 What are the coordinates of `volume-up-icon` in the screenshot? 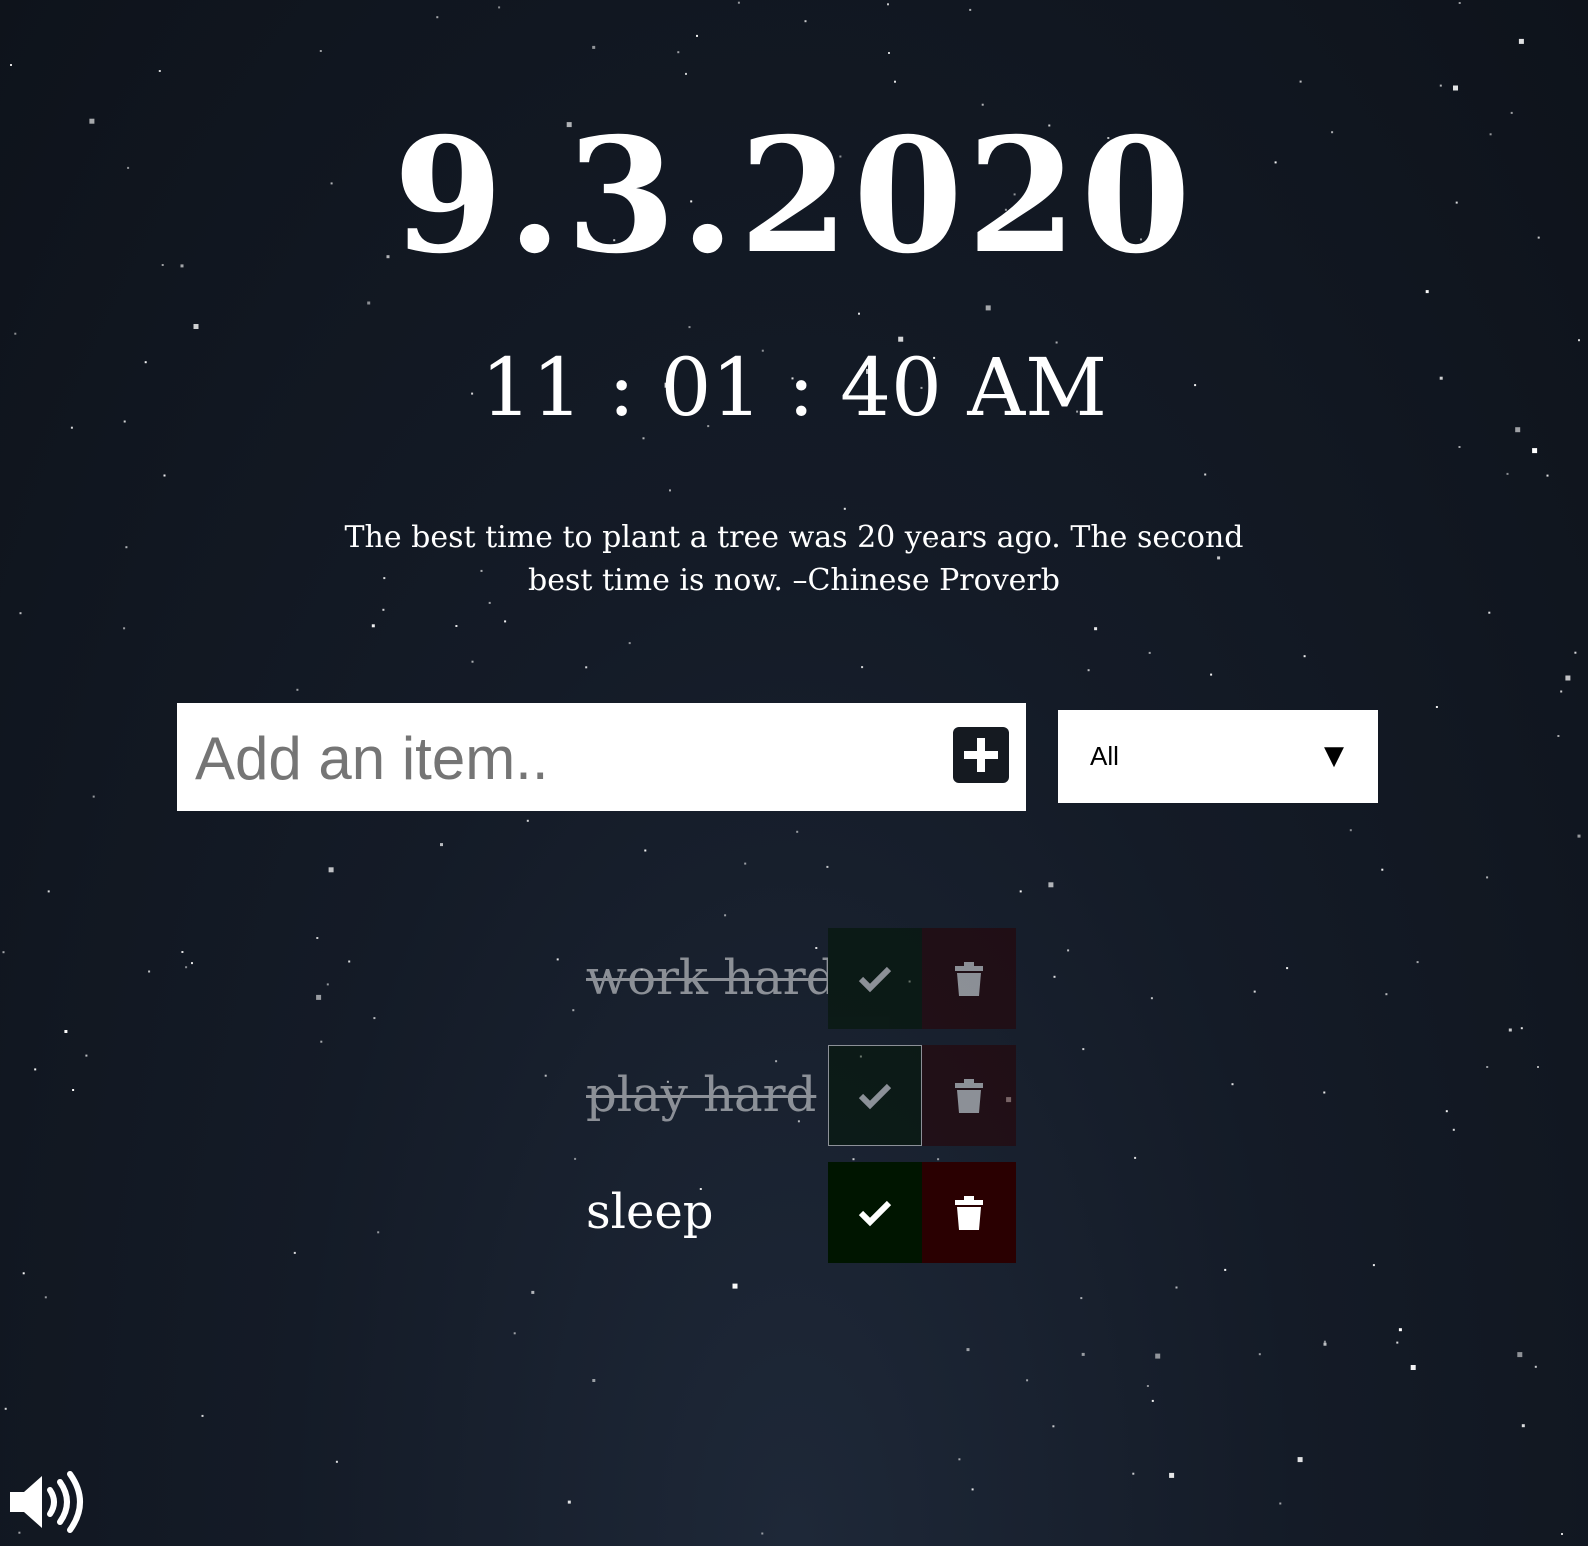 It's located at (46, 1502).